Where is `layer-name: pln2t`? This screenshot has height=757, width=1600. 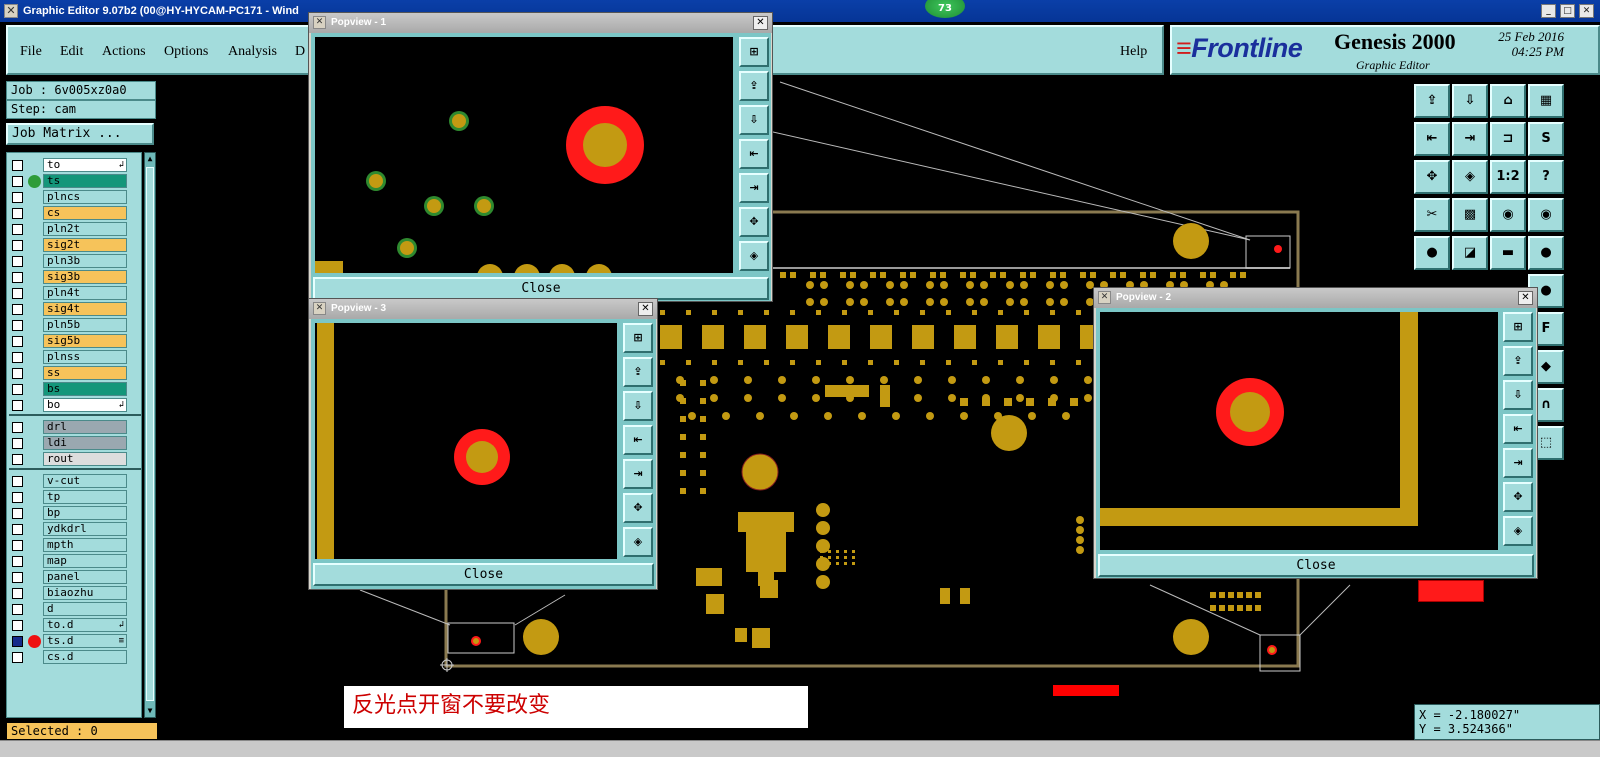 layer-name: pln2t is located at coordinates (85, 229).